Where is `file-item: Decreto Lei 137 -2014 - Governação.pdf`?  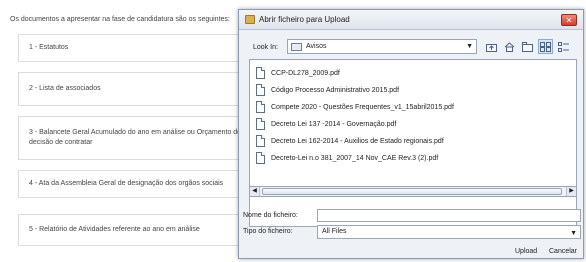
file-item: Decreto Lei 137 -2014 - Governação.pdf is located at coordinates (326, 124).